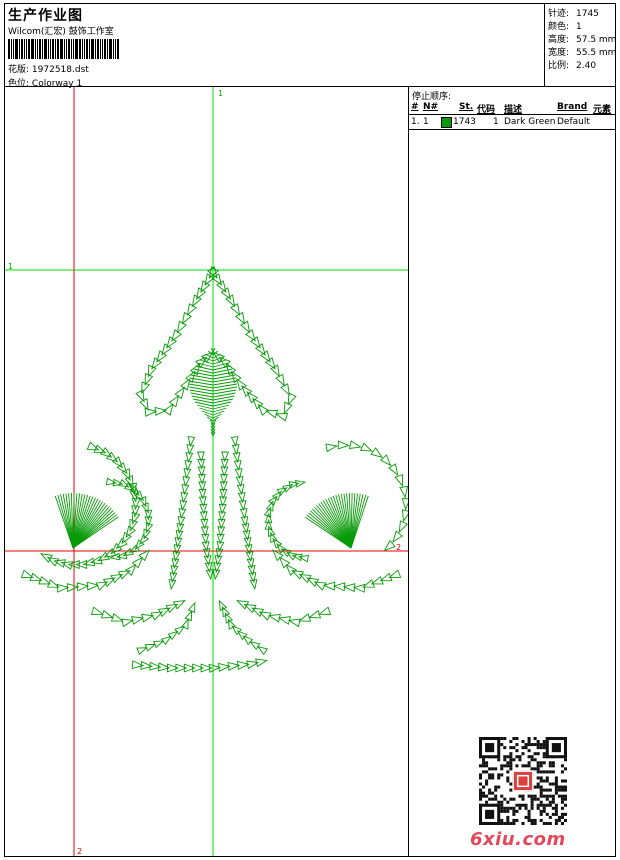  I want to click on axis-label-bottom: 2, so click(80, 851).